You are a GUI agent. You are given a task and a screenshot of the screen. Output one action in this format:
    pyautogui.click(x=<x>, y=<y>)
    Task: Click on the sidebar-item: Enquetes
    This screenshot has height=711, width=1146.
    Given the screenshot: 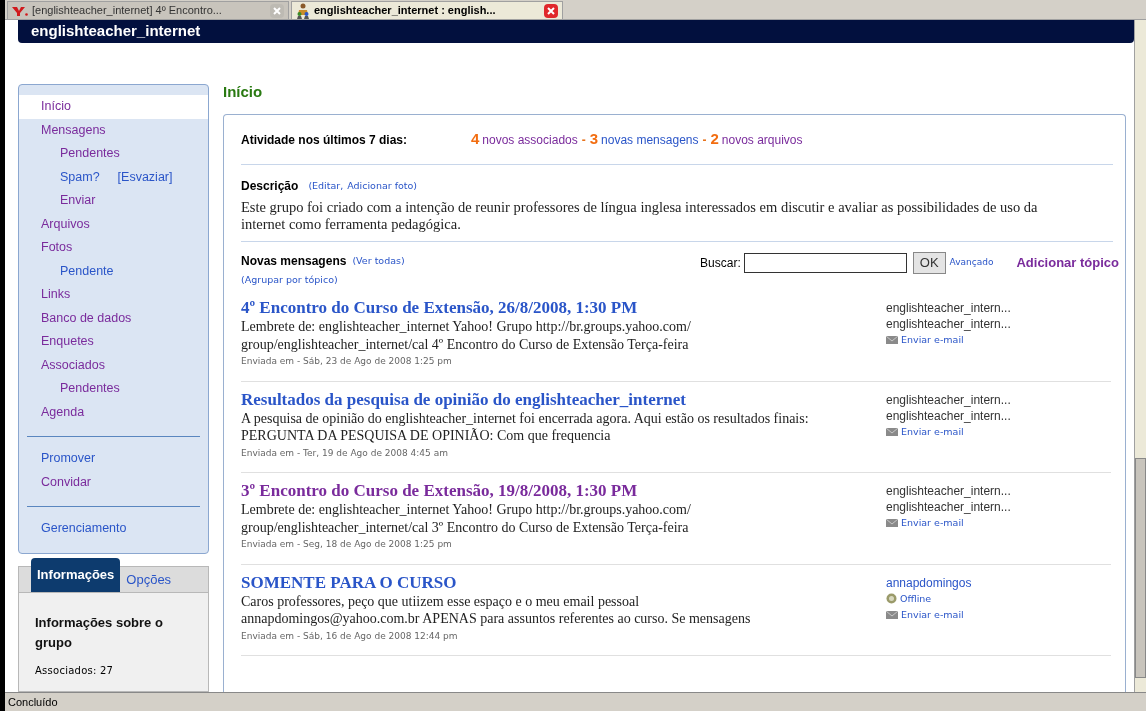 What is the action you would take?
    pyautogui.click(x=113, y=342)
    